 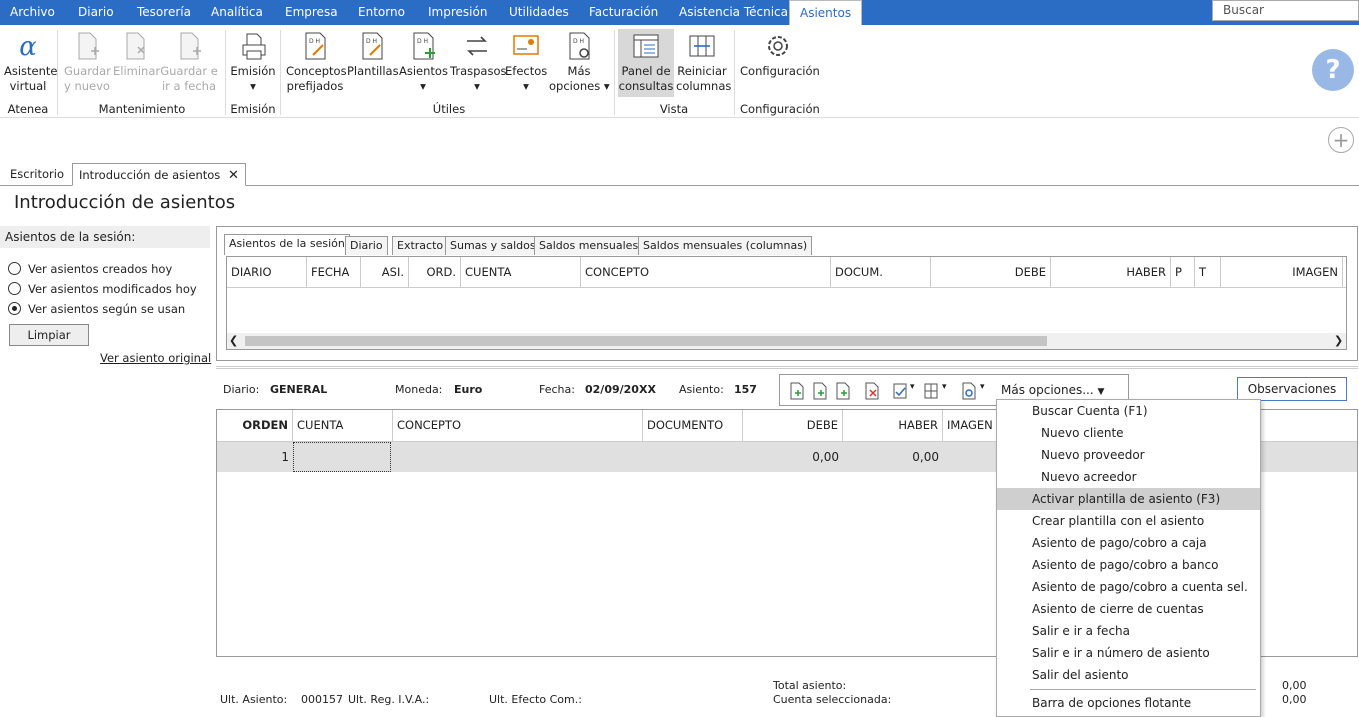 What do you see at coordinates (189, 62) in the screenshot?
I see `guardar-fecha-button: Guardar e ir a fecha` at bounding box center [189, 62].